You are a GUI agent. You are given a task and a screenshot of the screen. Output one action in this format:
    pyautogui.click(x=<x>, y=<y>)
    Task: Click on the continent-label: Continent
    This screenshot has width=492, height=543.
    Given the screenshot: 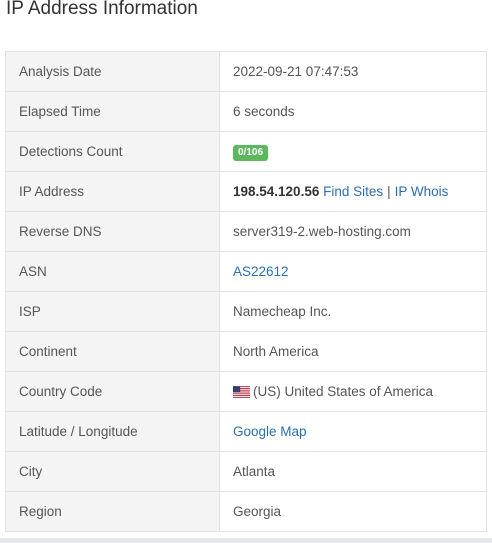 What is the action you would take?
    pyautogui.click(x=112, y=351)
    